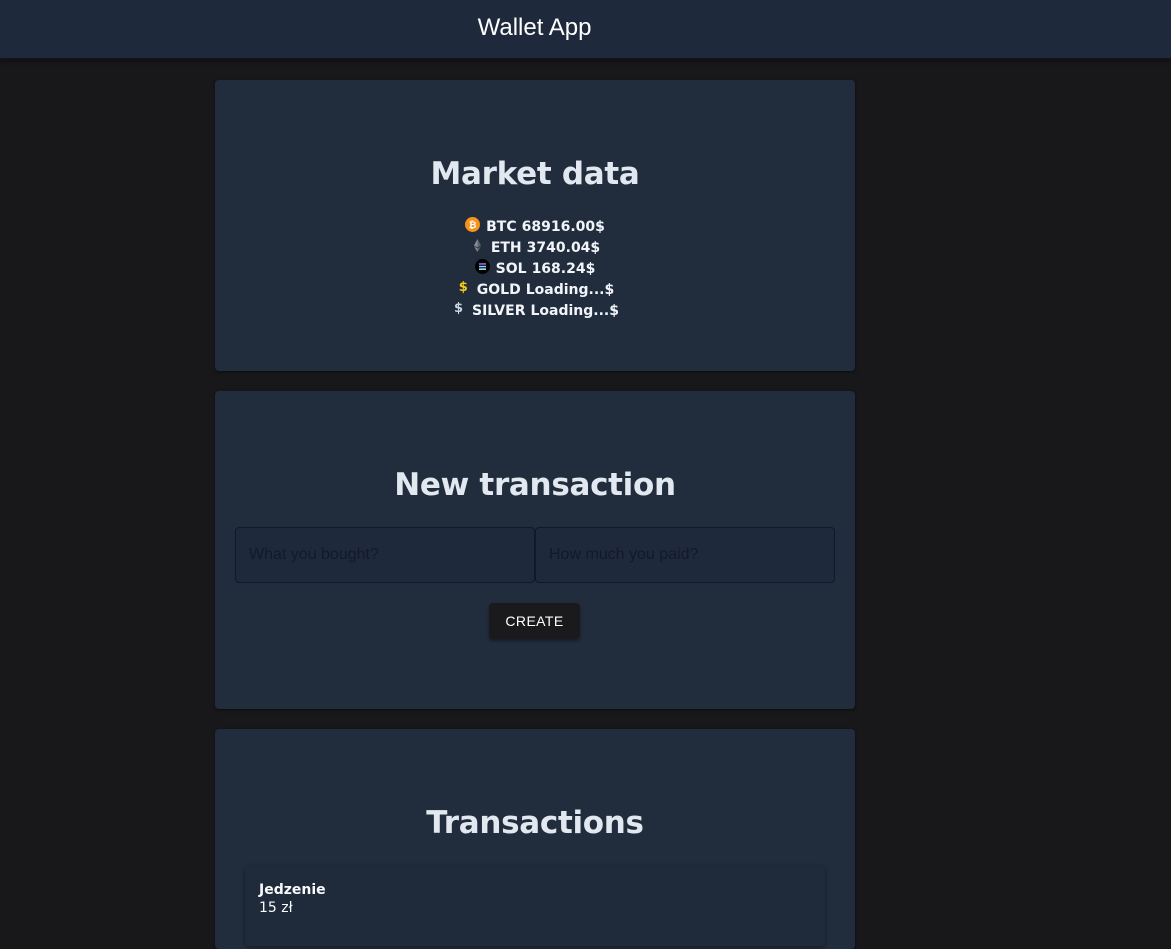 This screenshot has width=1171, height=949. I want to click on transactions-card: Transactions Jedzenie 15 zł, so click(535, 839).